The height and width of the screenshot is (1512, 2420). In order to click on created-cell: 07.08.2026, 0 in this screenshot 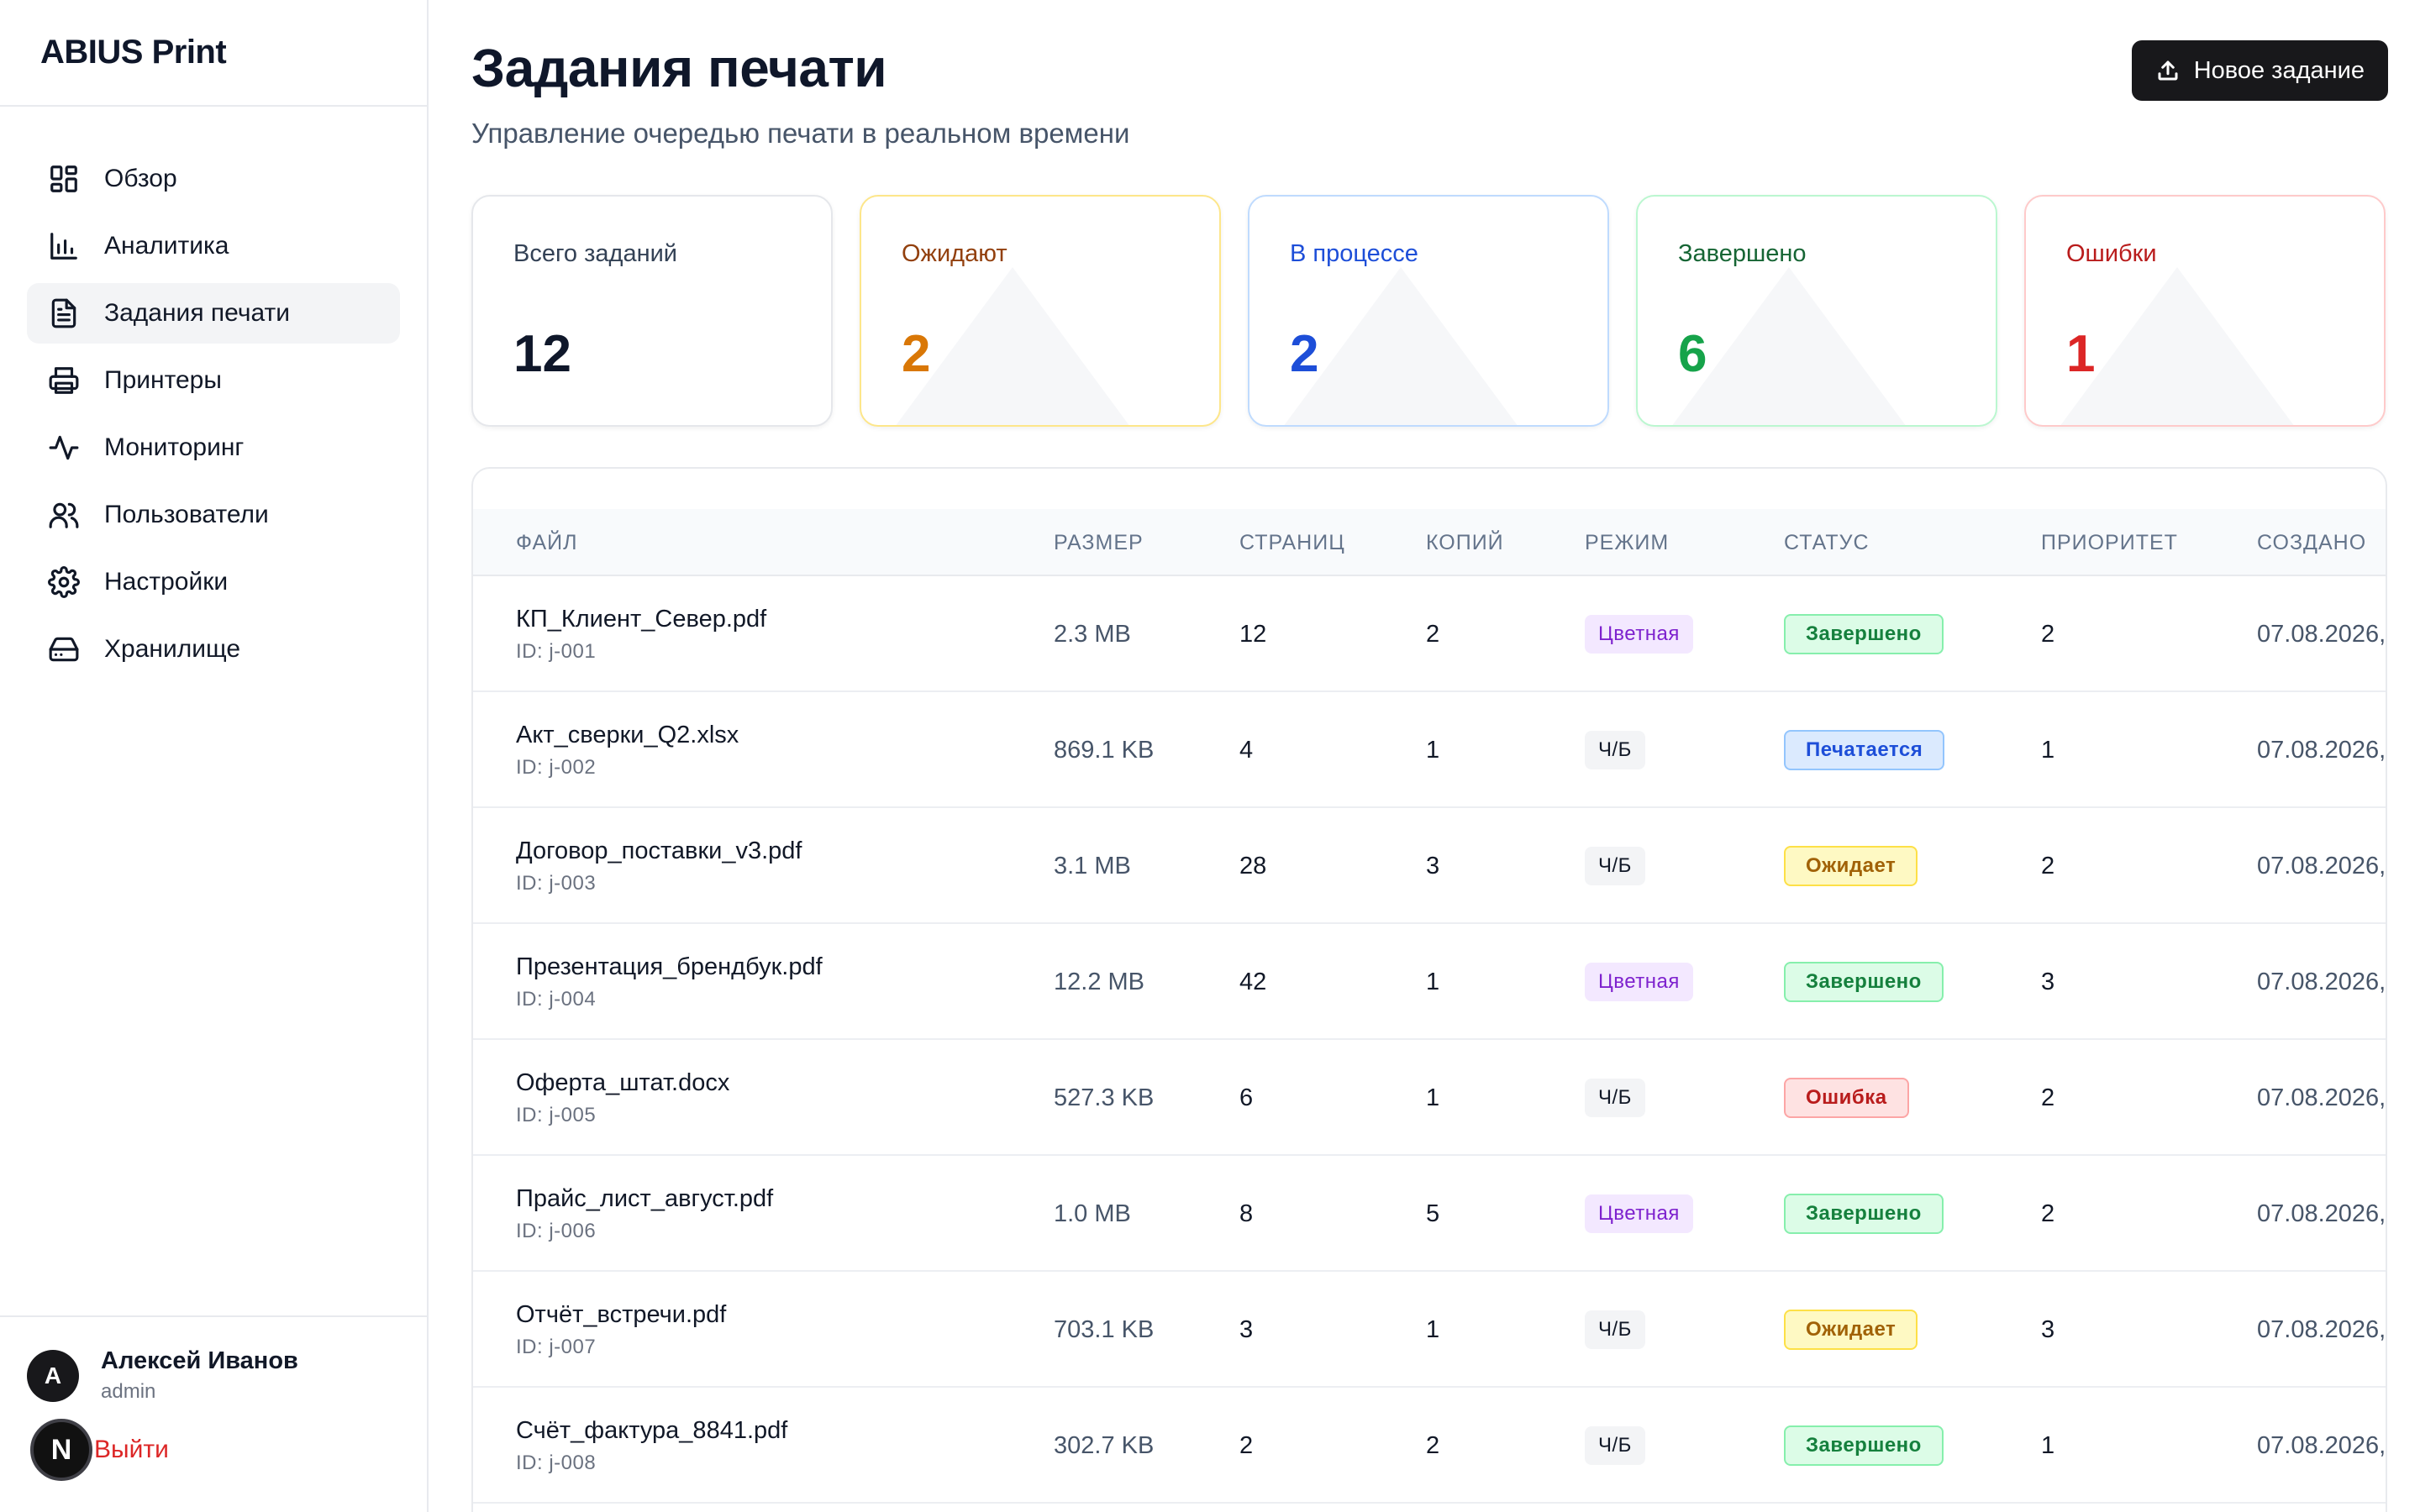, I will do `click(2322, 1213)`.